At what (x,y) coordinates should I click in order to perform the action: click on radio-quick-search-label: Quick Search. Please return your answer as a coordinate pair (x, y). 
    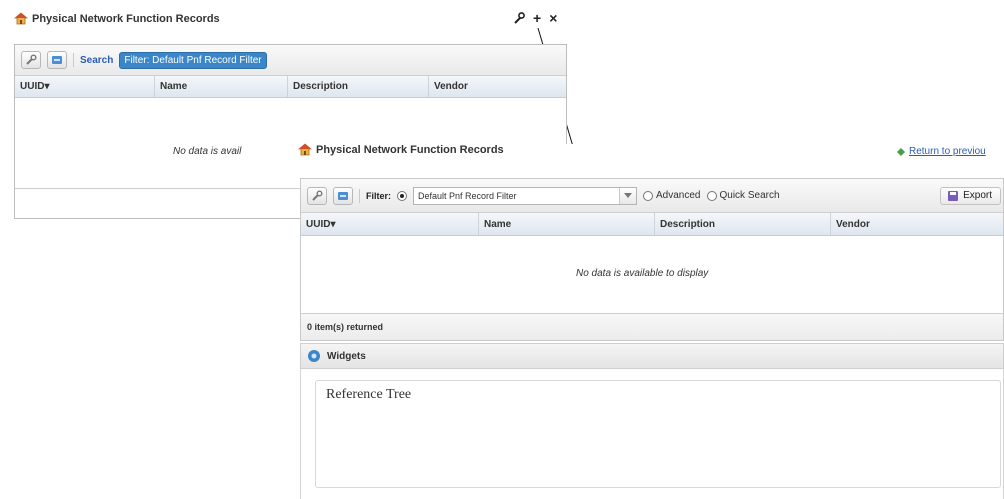
    Looking at the image, I should click on (749, 195).